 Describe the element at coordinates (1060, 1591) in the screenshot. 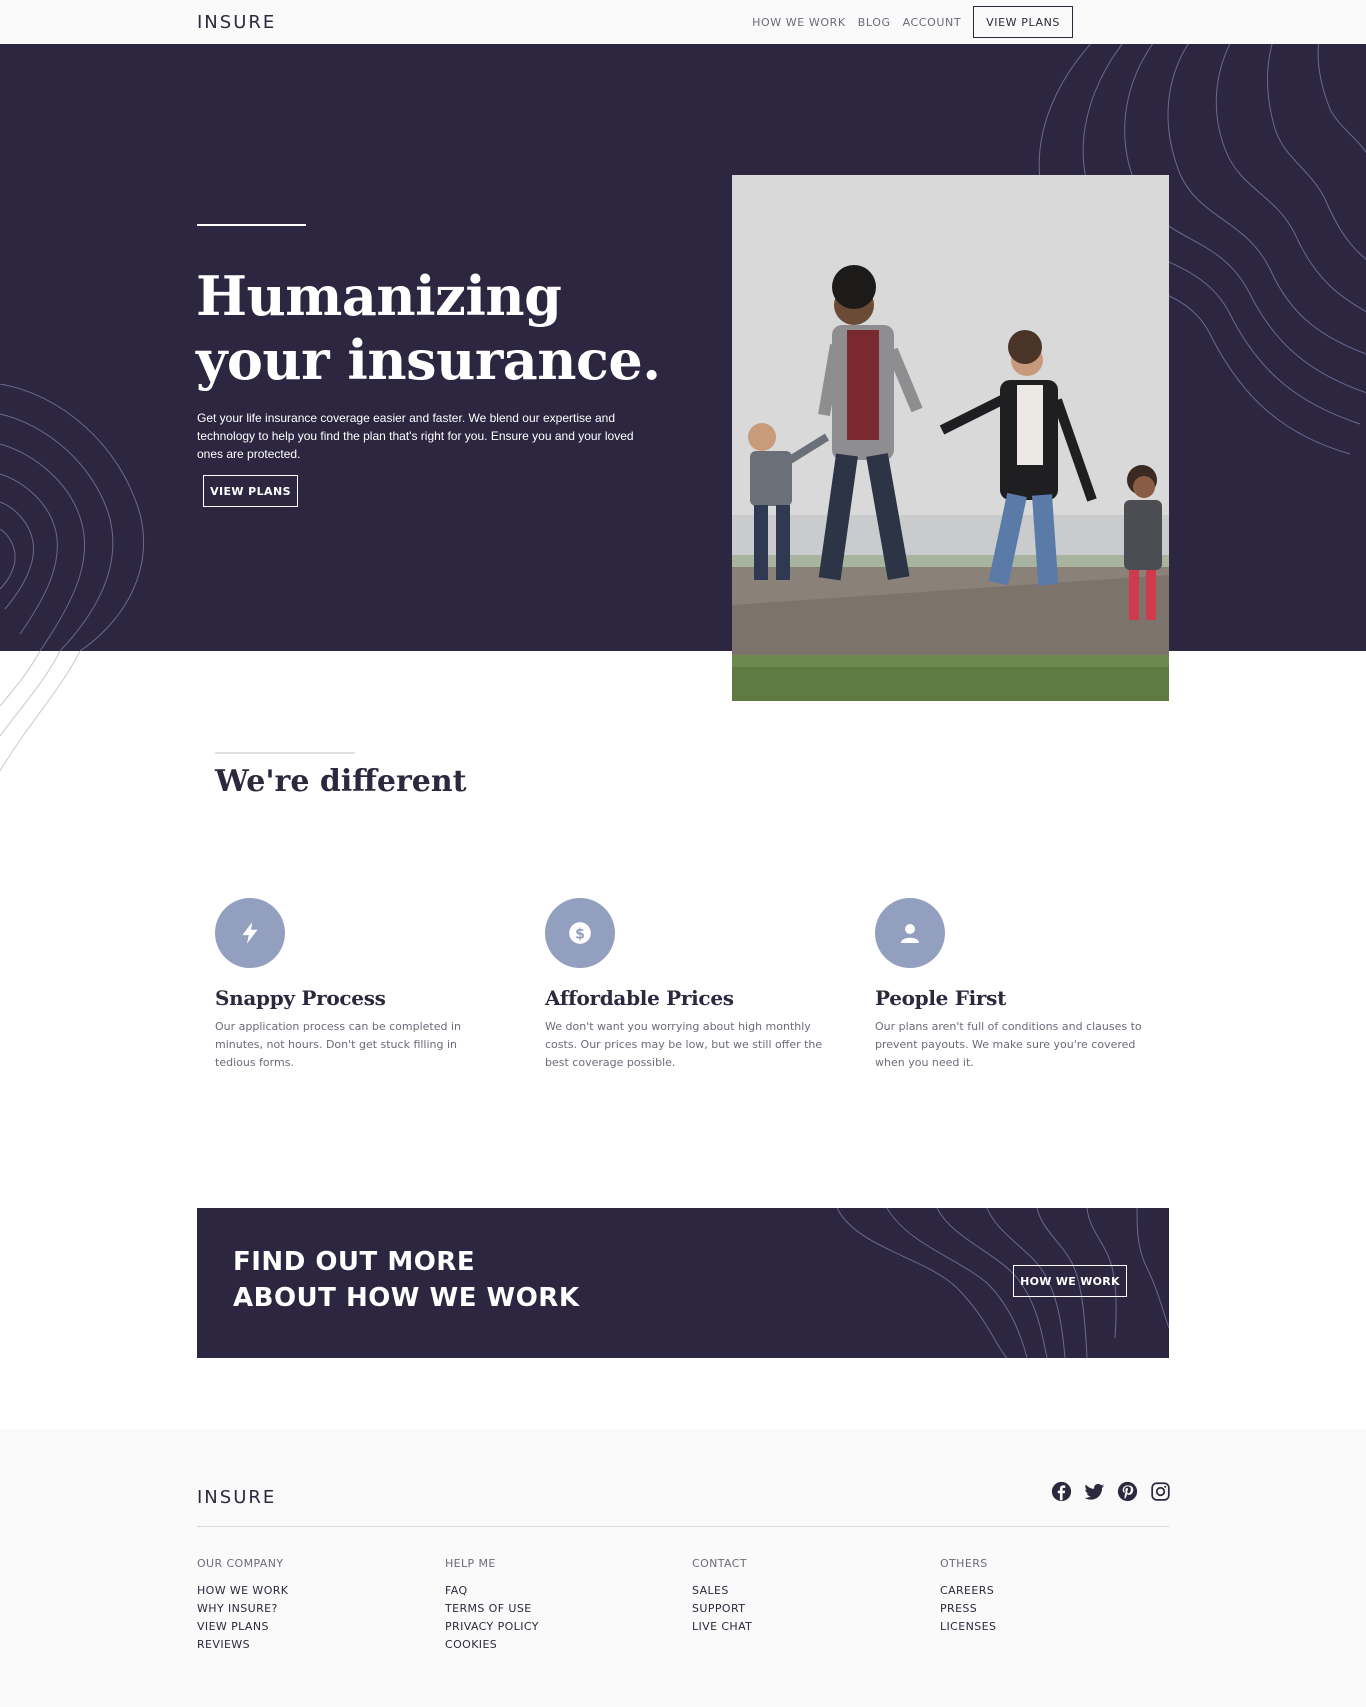

I see `footer-link-careers: CAREERS` at that location.